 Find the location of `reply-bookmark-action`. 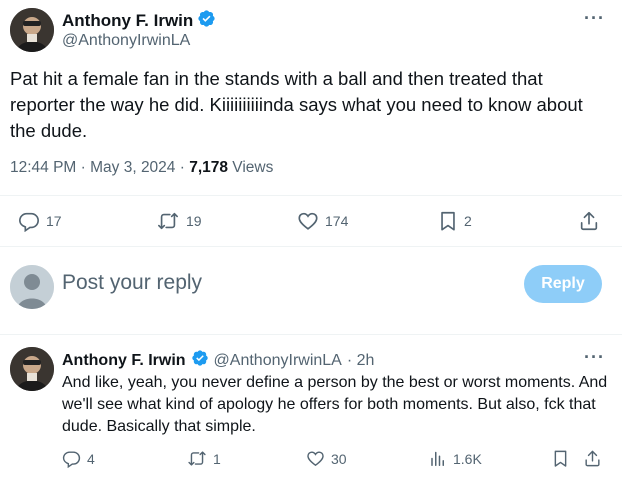

reply-bookmark-action is located at coordinates (560, 458).